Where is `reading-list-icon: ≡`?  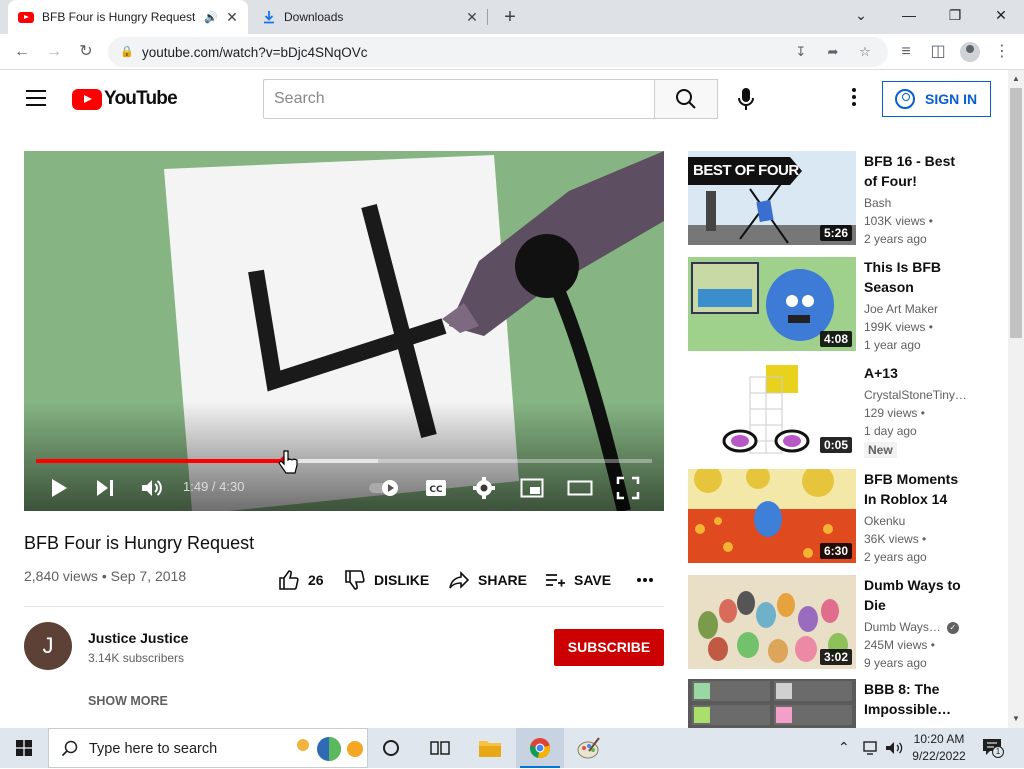
reading-list-icon: ≡ is located at coordinates (906, 52).